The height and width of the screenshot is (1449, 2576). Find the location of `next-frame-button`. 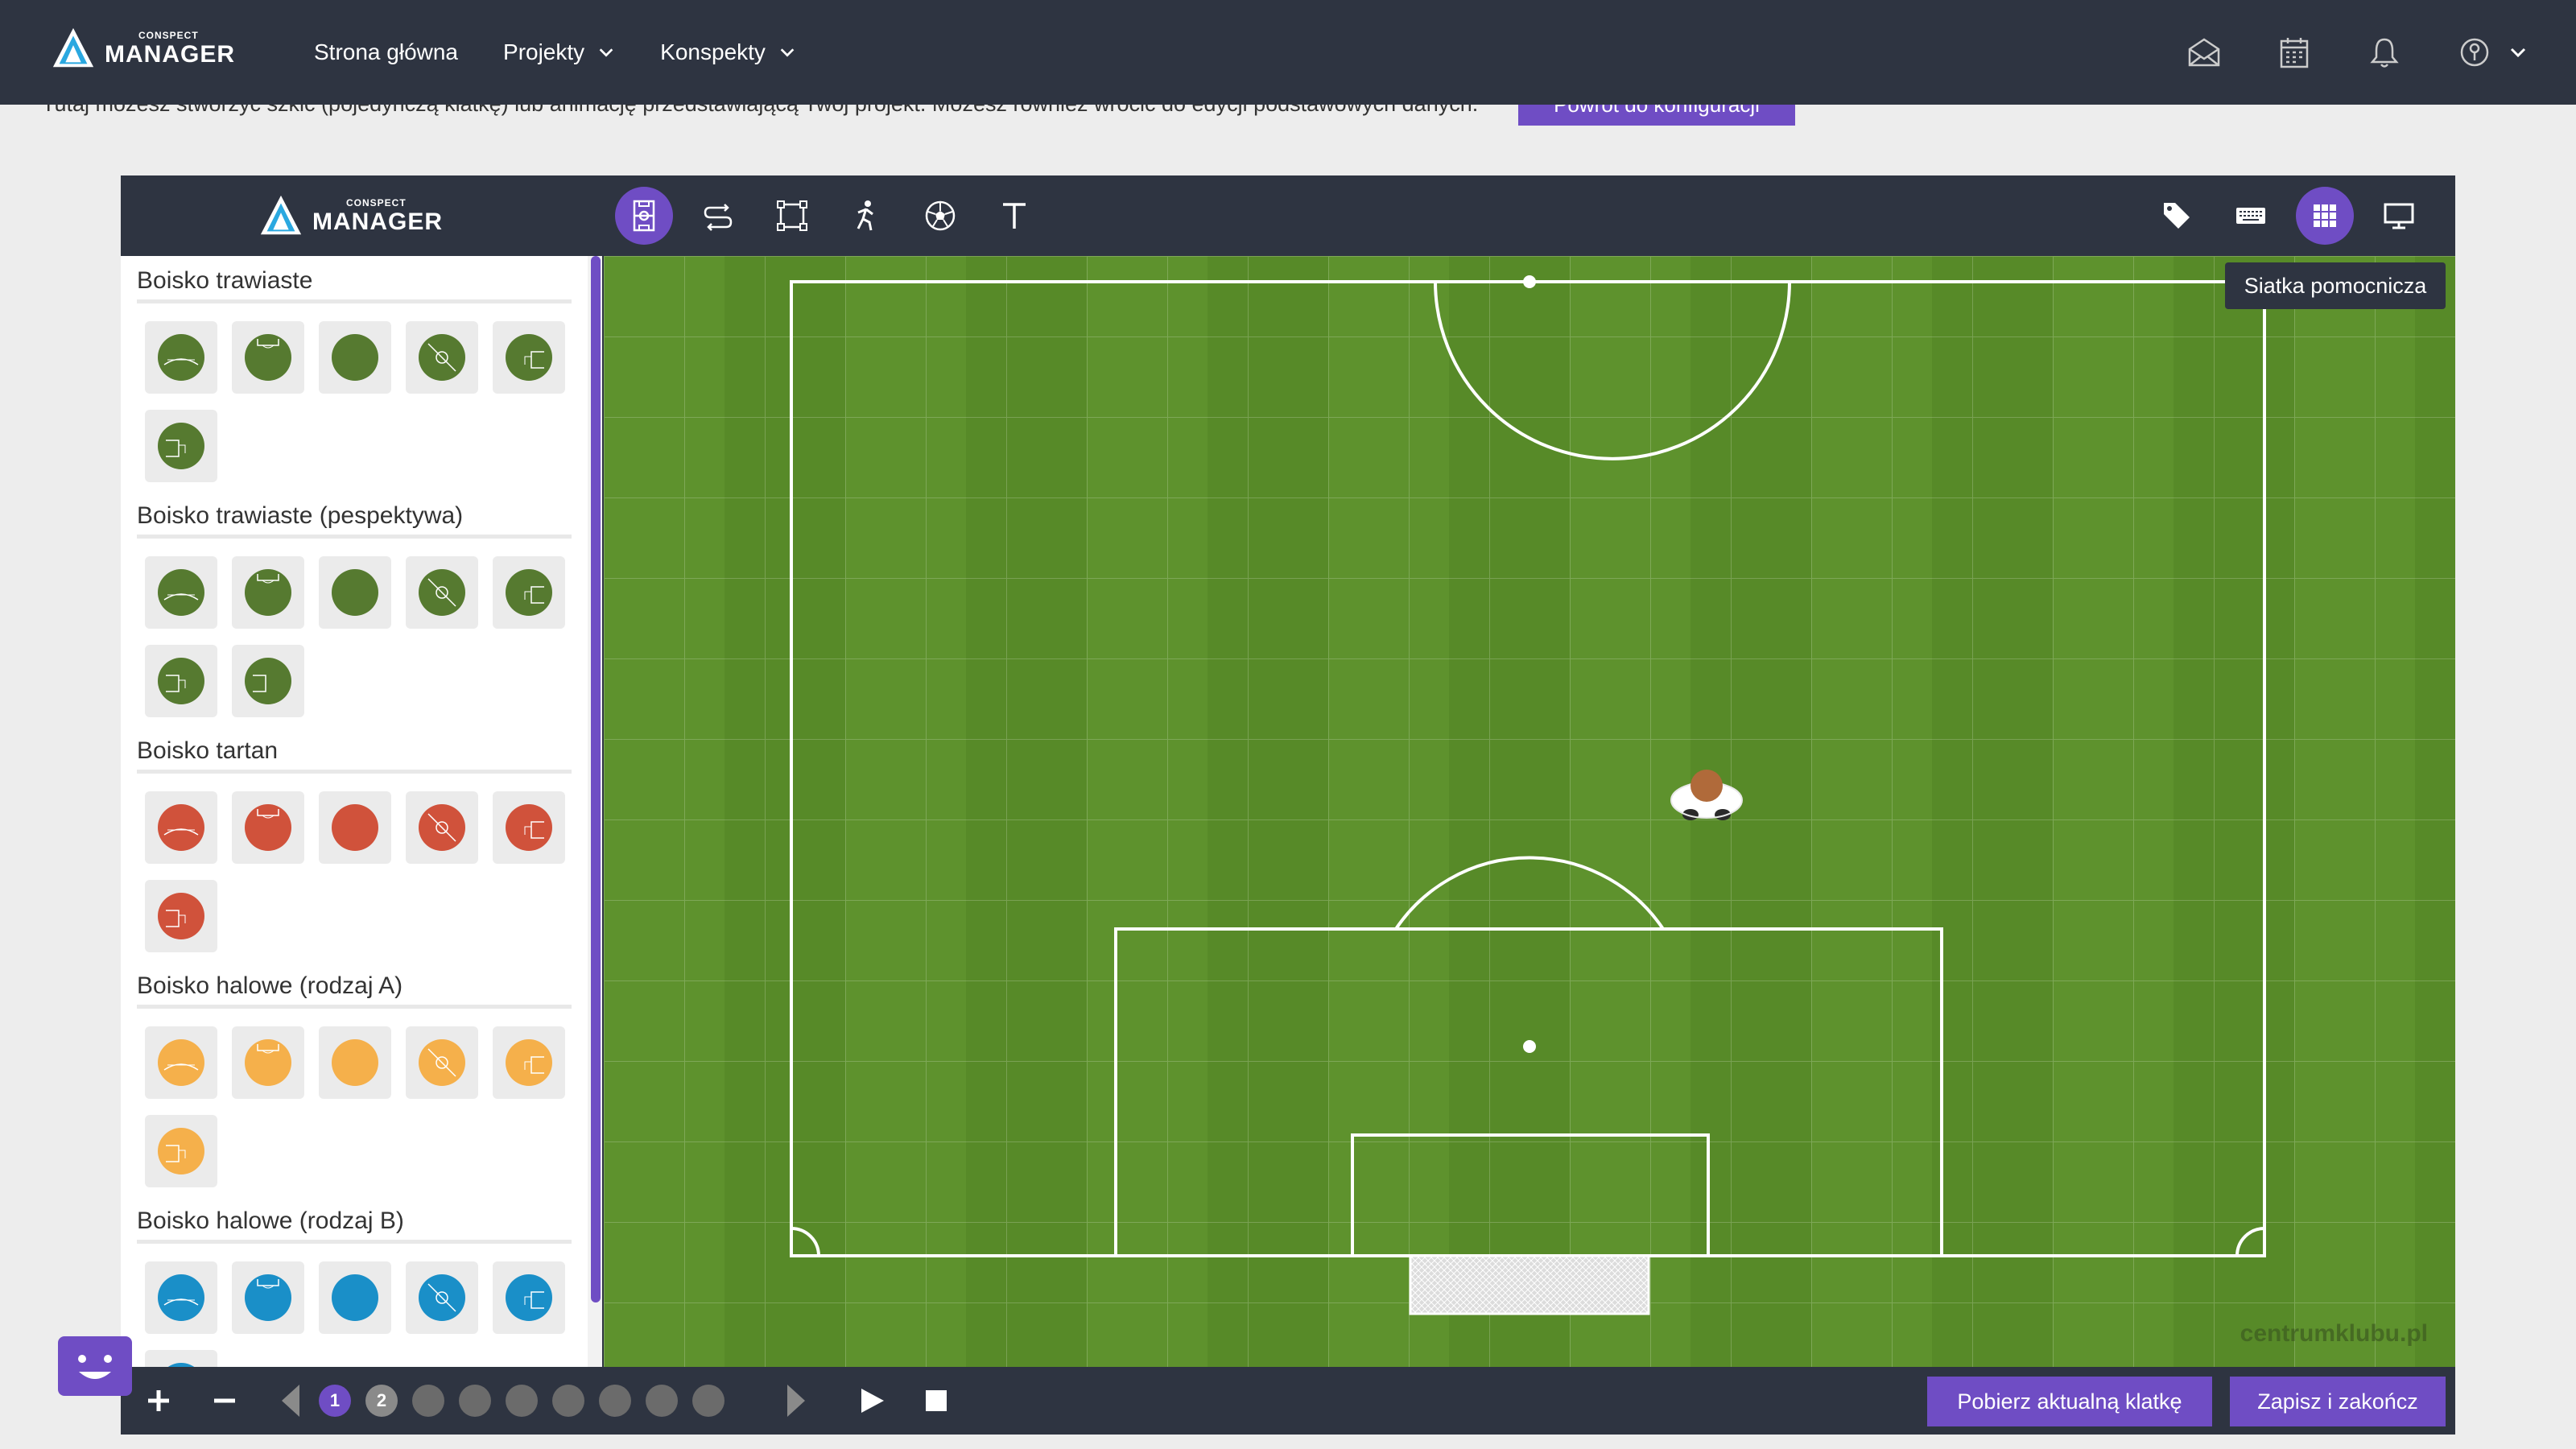

next-frame-button is located at coordinates (796, 1401).